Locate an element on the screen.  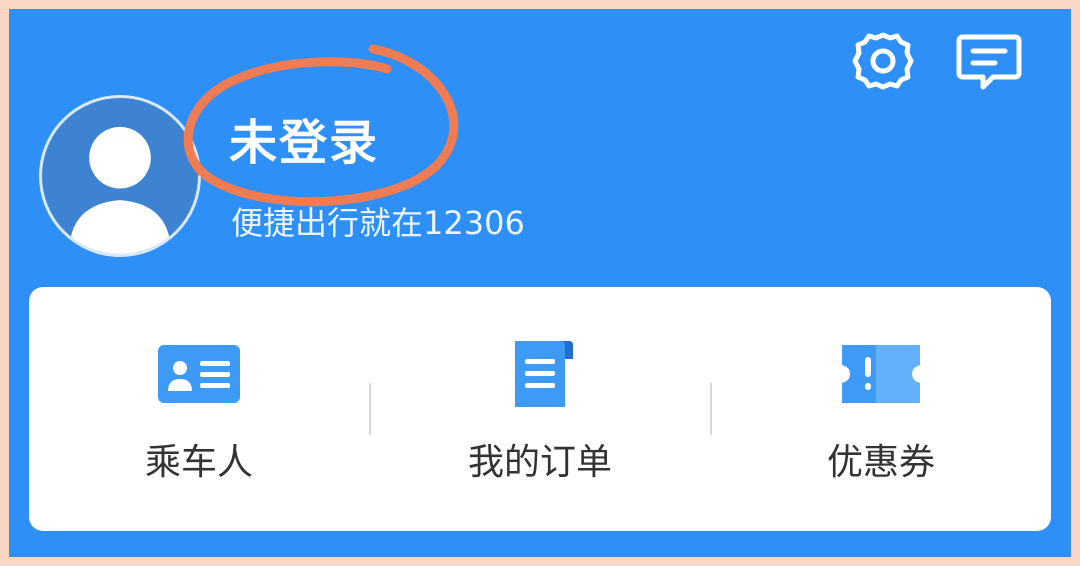
slogan-text: 便捷出行就在12306 is located at coordinates (378, 223).